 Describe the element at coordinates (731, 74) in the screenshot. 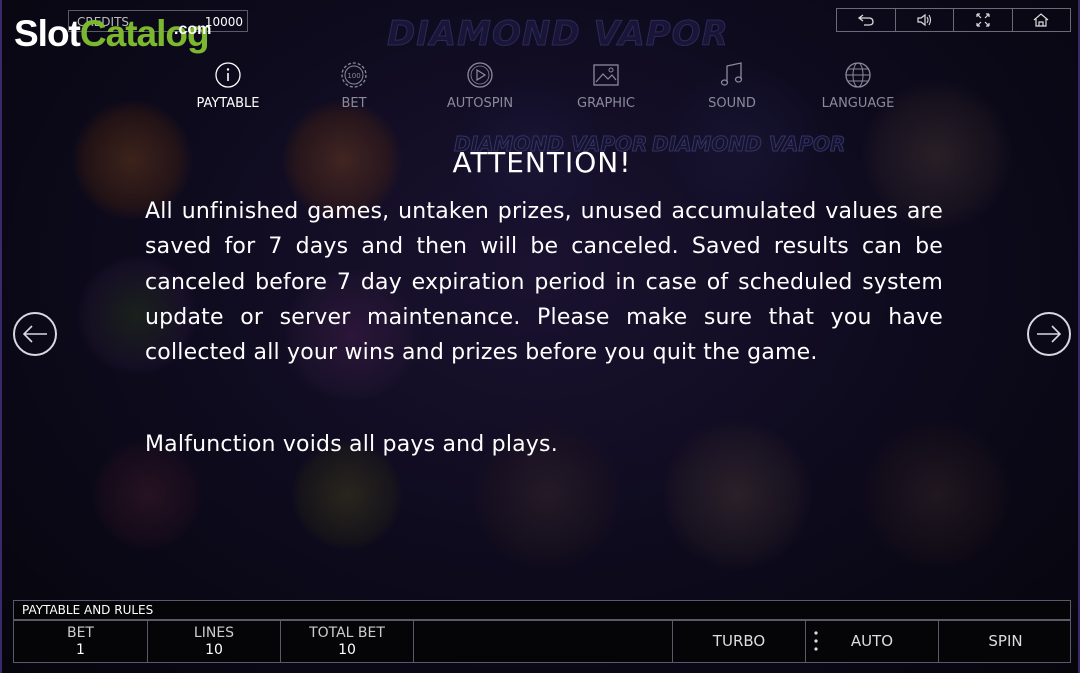

I see `music-note-icon` at that location.